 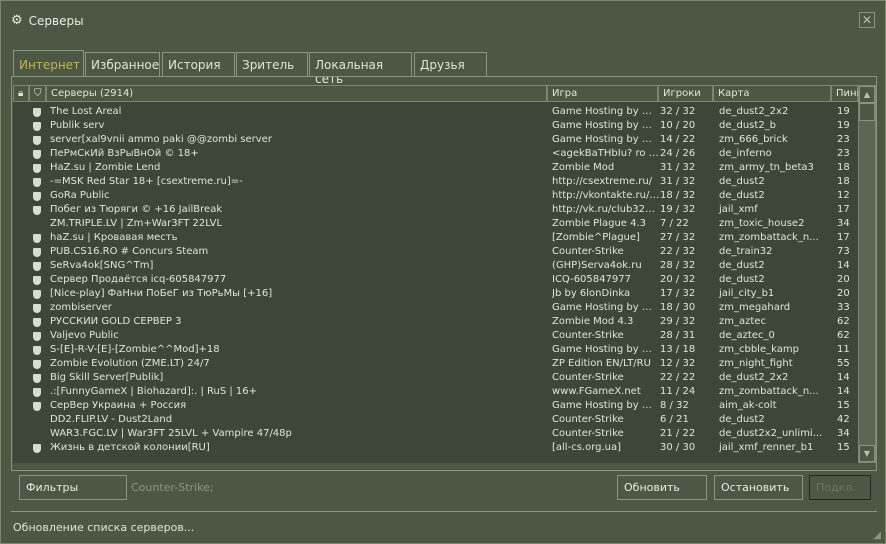 What do you see at coordinates (843, 419) in the screenshot?
I see `cell-ping: 42` at bounding box center [843, 419].